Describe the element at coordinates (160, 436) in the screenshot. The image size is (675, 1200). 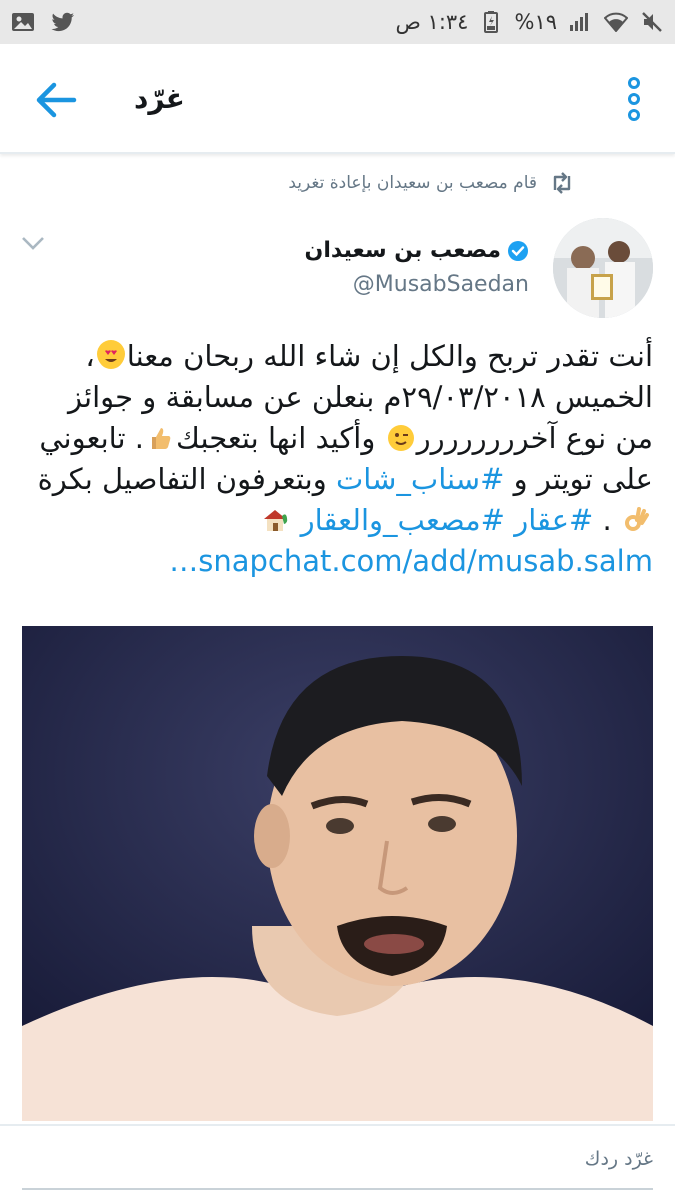
I see `thumbs-up-emoji-icon` at that location.